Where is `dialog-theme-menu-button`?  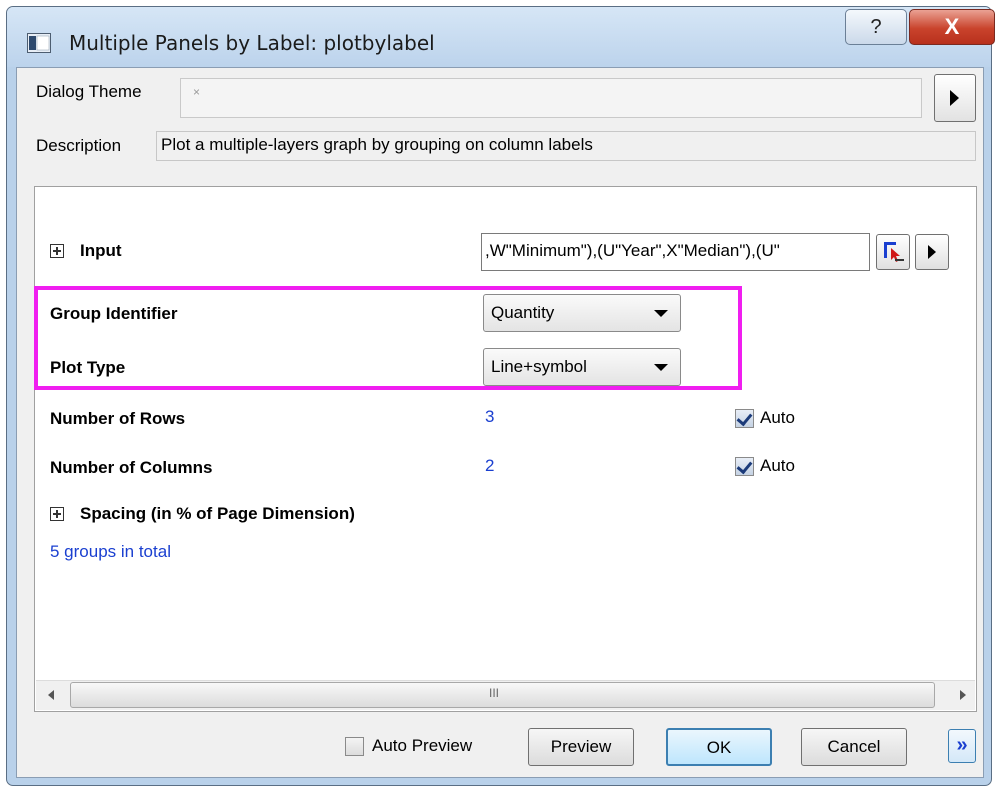
dialog-theme-menu-button is located at coordinates (955, 98).